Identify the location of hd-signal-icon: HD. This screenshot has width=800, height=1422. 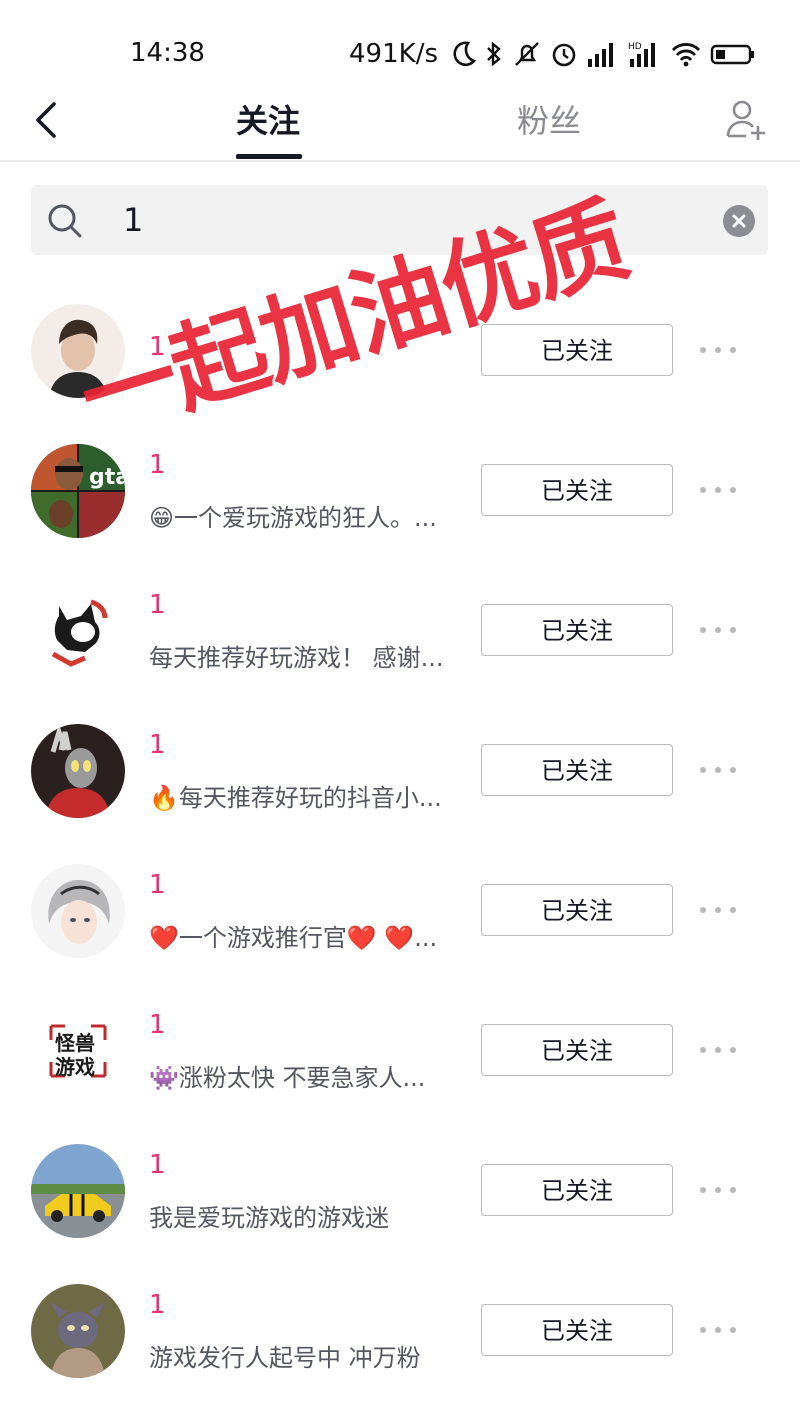
(645, 54).